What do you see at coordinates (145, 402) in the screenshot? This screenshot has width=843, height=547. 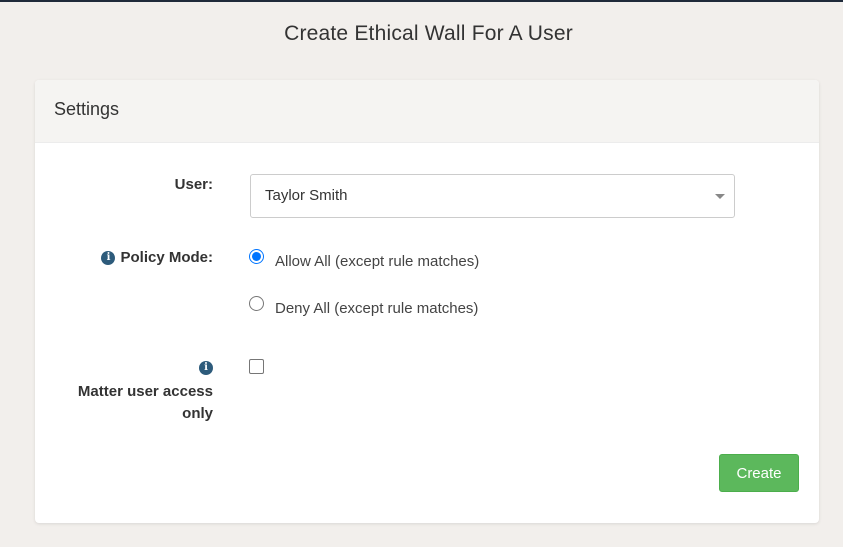 I see `matter-access-label: Matter user access only` at bounding box center [145, 402].